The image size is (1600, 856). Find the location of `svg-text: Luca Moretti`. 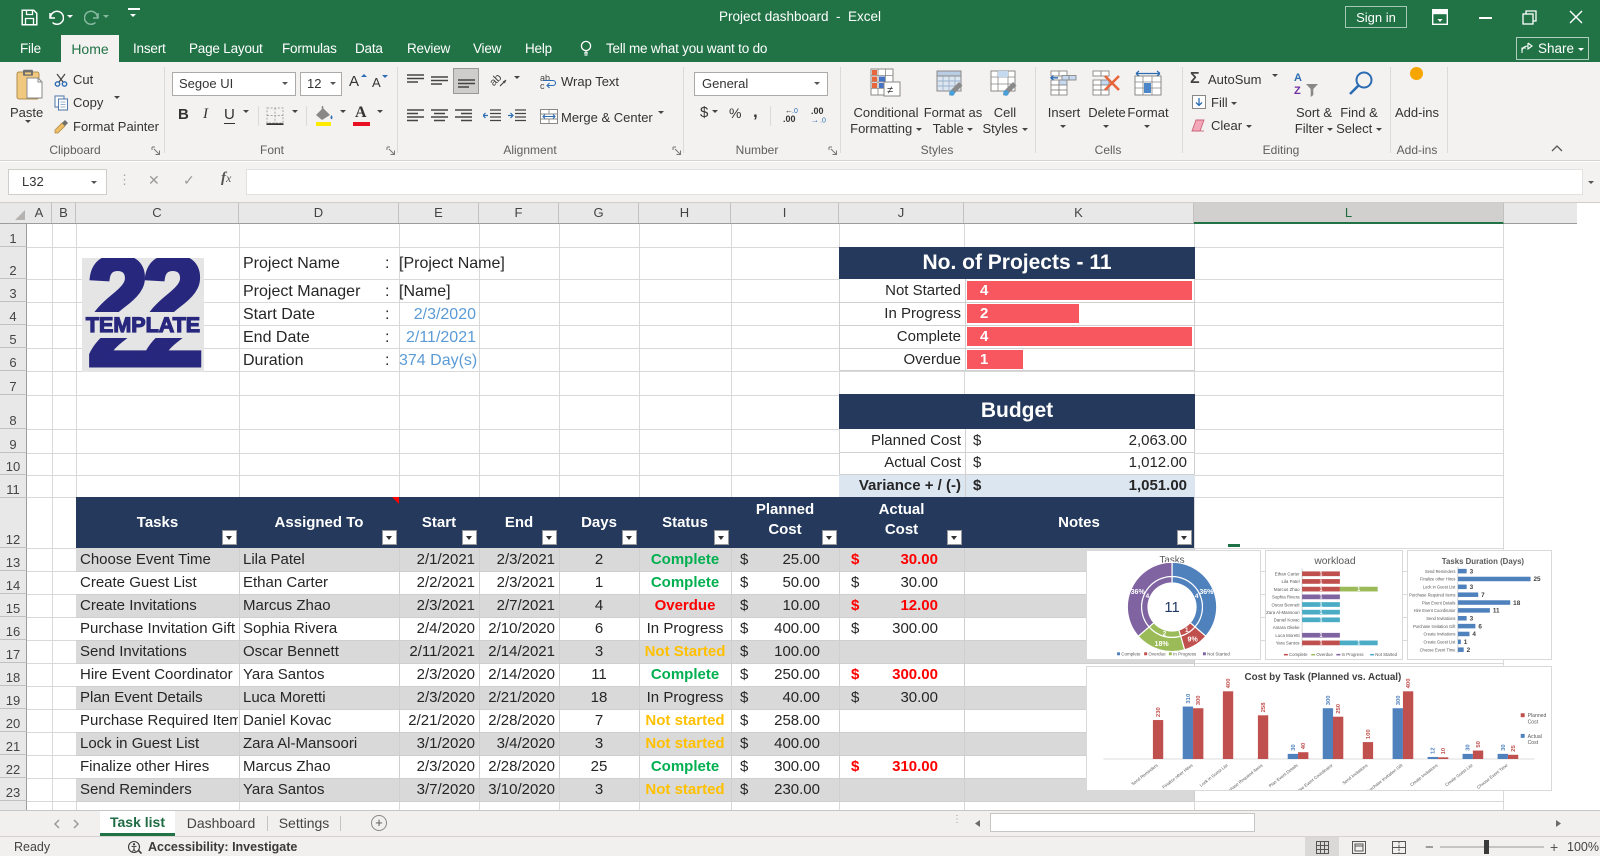

svg-text: Luca Moretti is located at coordinates (1287, 635).